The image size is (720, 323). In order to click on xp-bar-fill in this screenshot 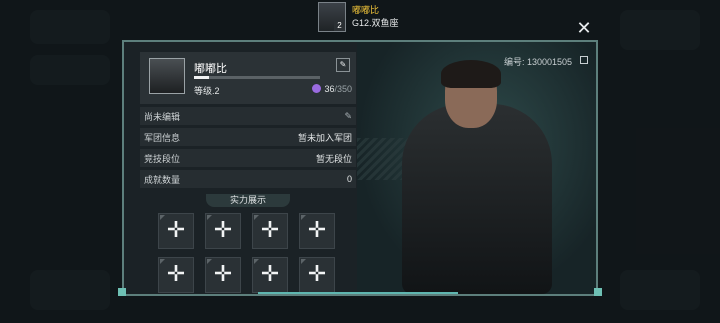, I will do `click(202, 77)`.